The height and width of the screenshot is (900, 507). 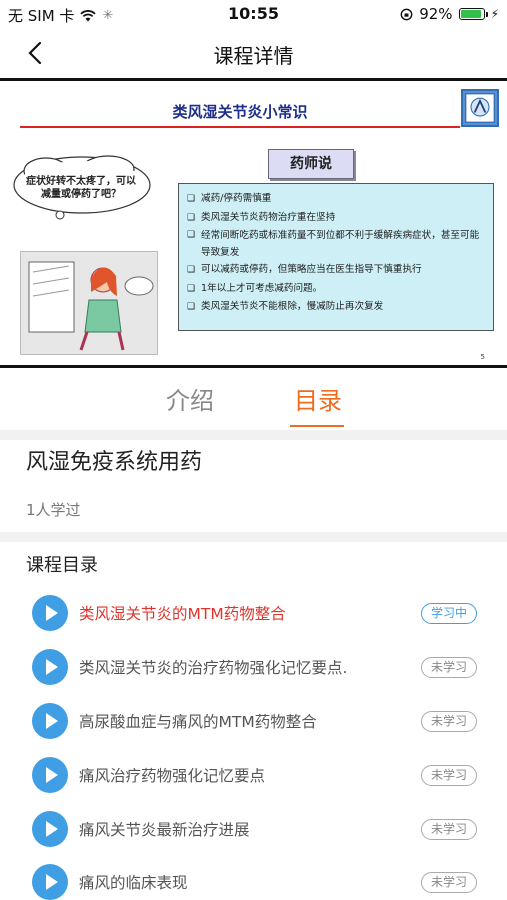 I want to click on advice-bullet: ❑ 减药/停药需慎重, so click(x=229, y=198).